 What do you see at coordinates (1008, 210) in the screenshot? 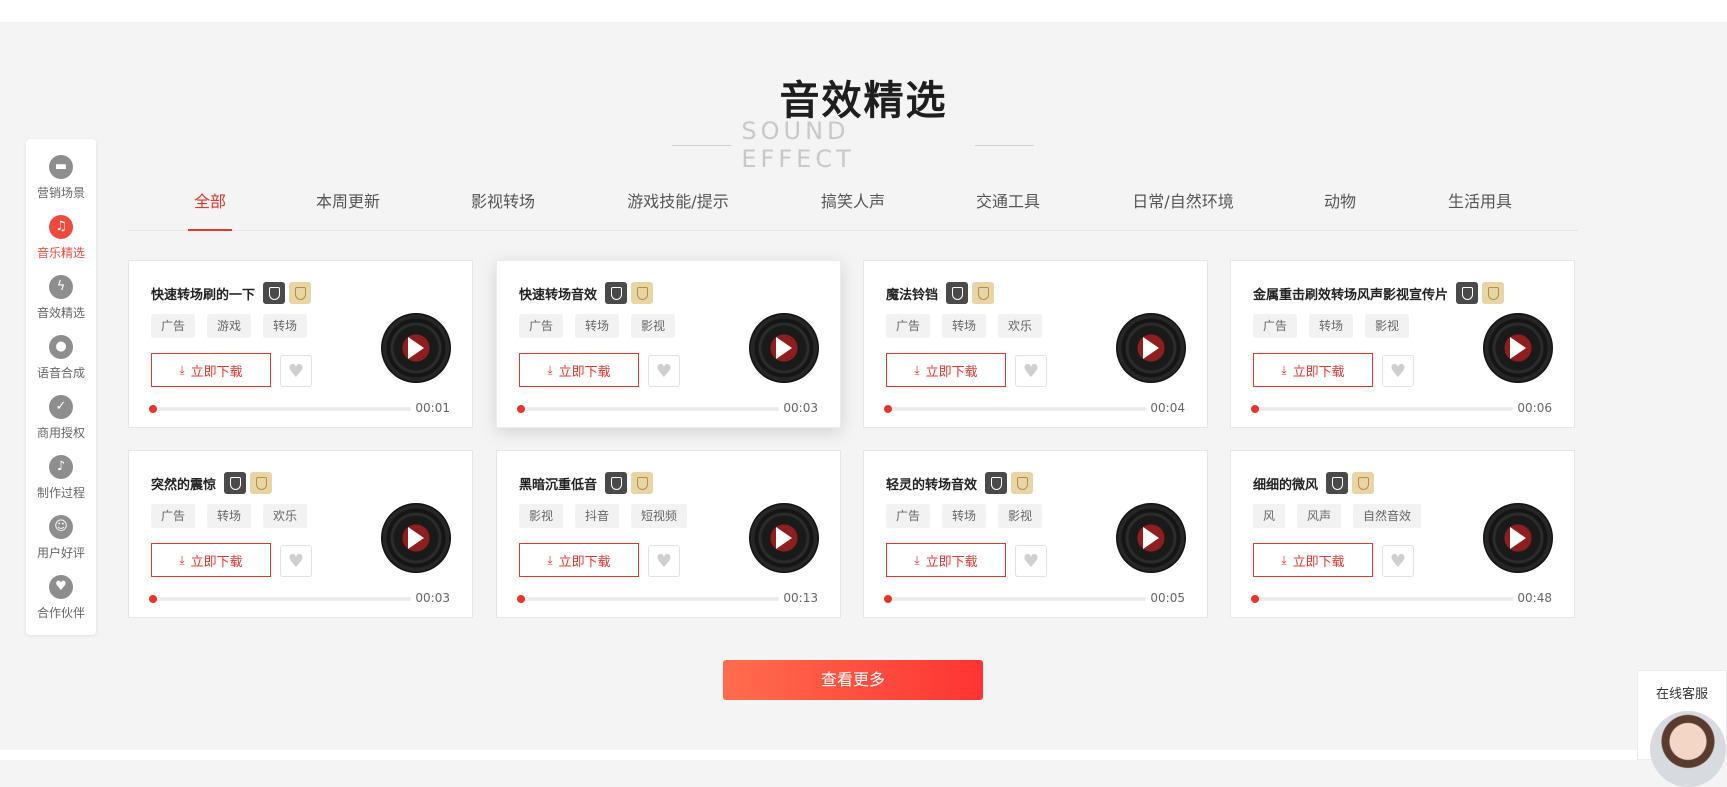
I see `tab-transport: 交通工具` at bounding box center [1008, 210].